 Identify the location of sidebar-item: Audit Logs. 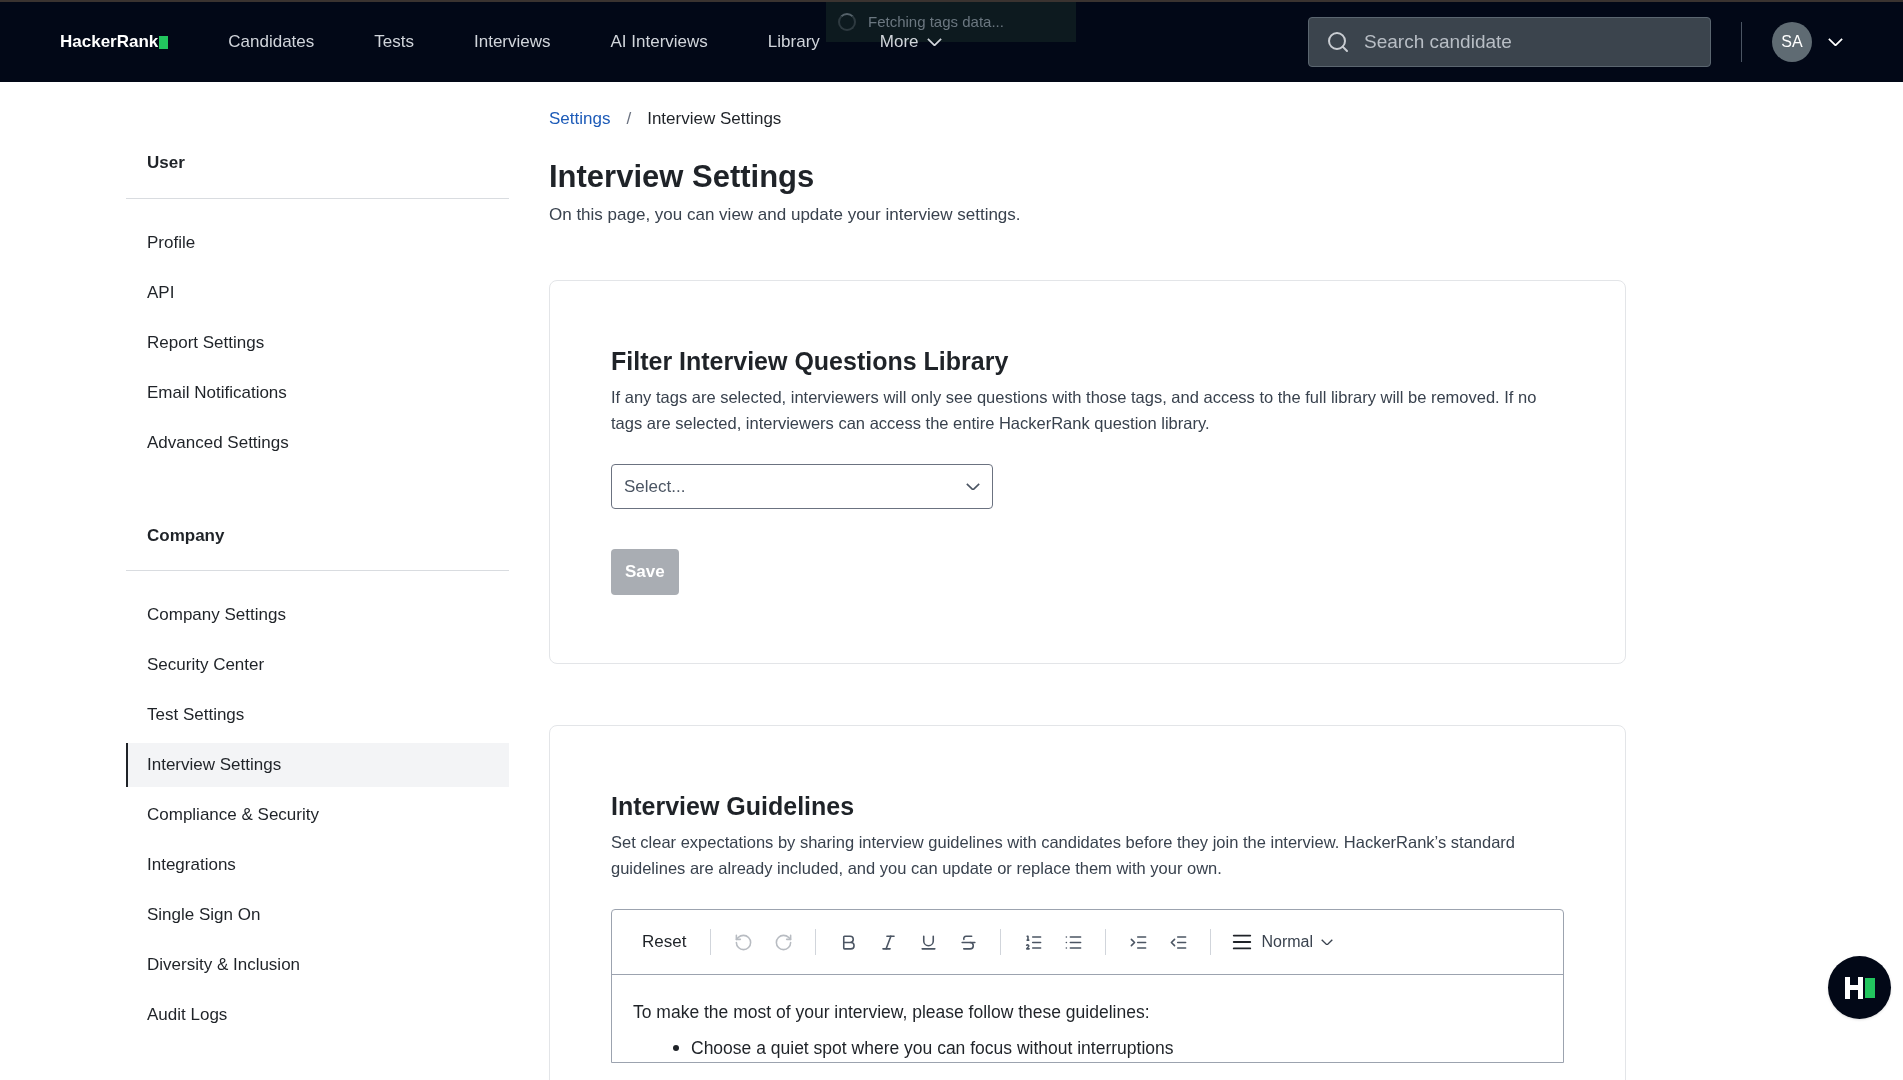
(317, 1015).